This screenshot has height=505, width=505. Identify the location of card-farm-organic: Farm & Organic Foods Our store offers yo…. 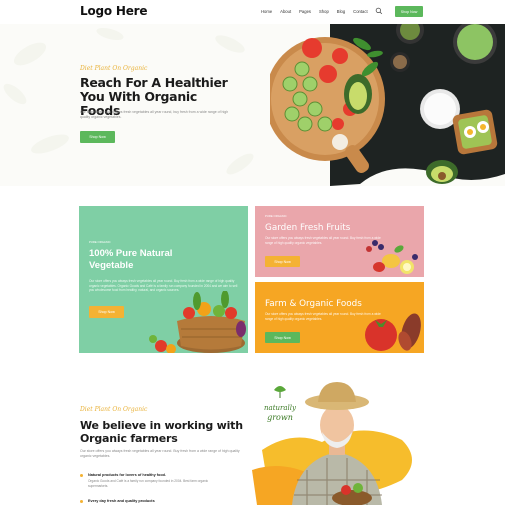
(339, 317).